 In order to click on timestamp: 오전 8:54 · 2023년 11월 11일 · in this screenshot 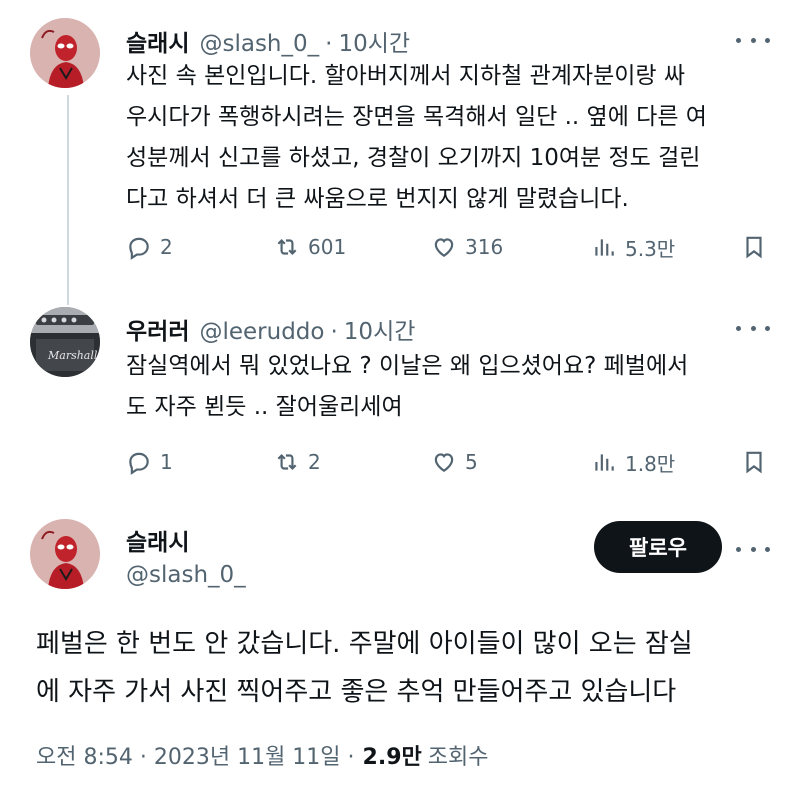, I will do `click(195, 755)`.